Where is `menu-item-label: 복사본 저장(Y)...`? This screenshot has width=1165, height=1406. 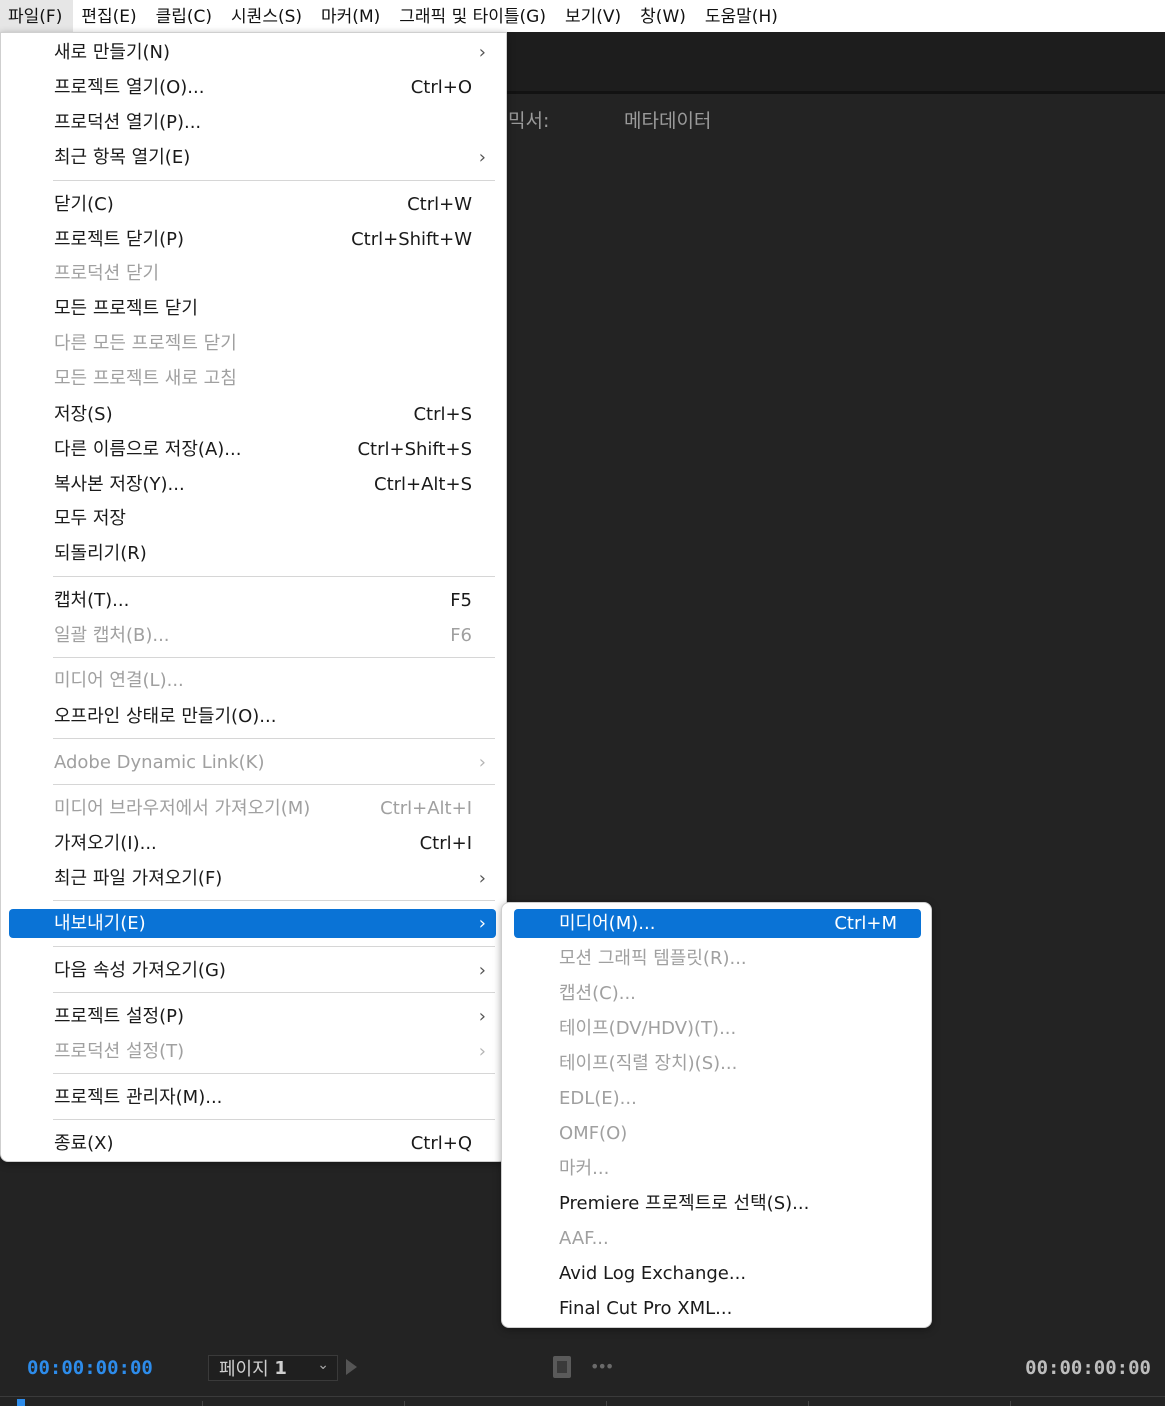
menu-item-label: 복사본 저장(Y)... is located at coordinates (119, 484).